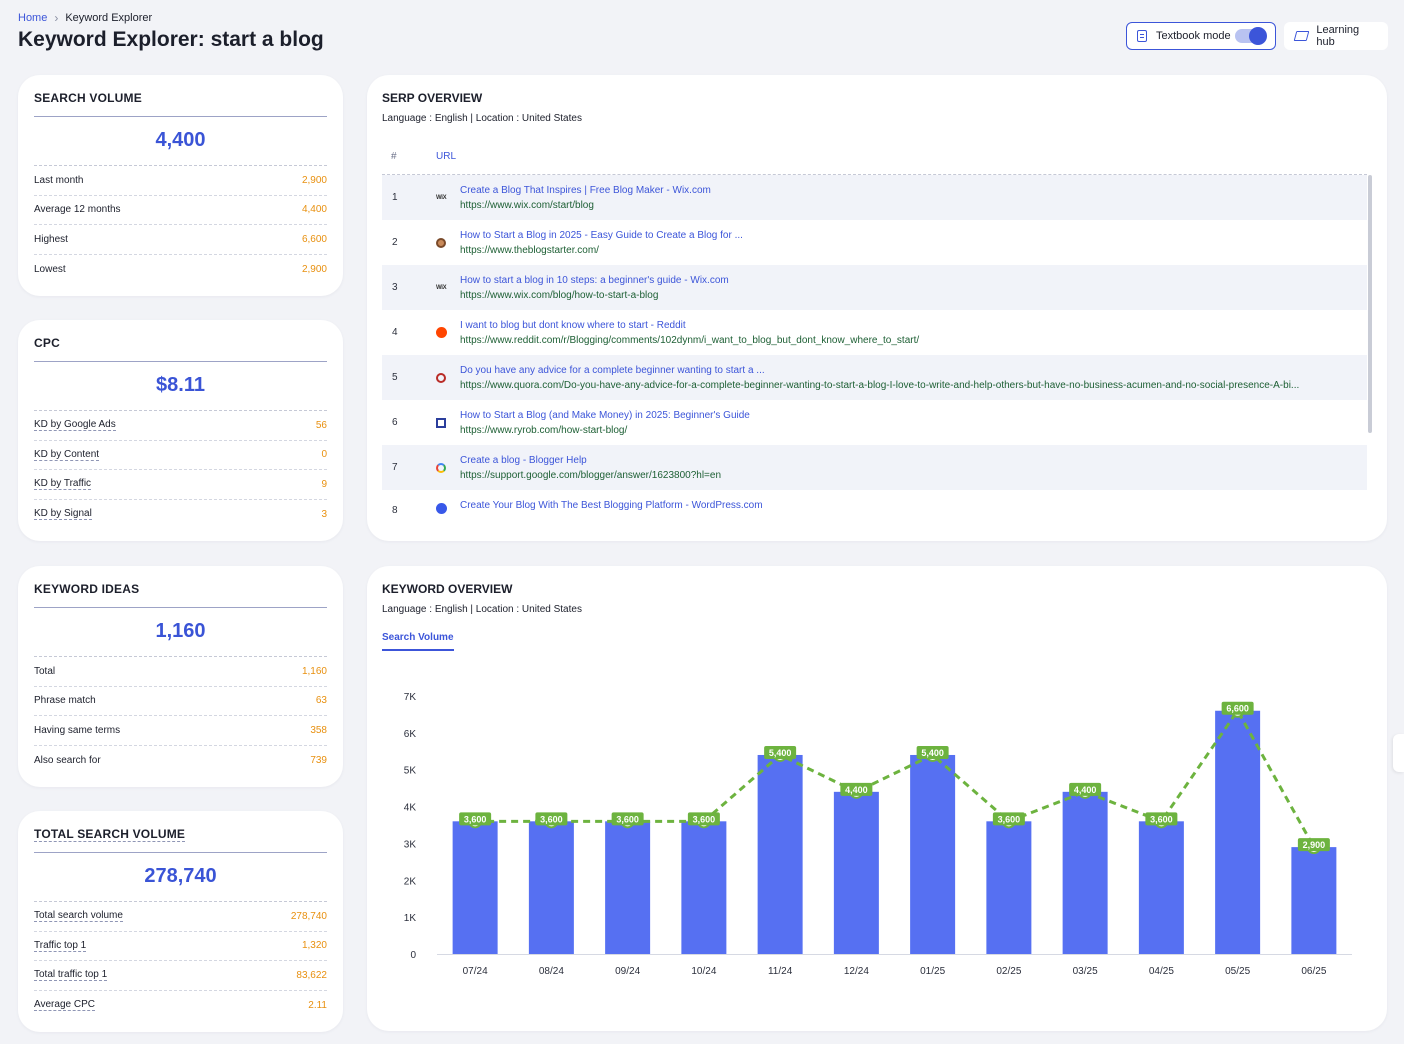 This screenshot has width=1404, height=1044. Describe the element at coordinates (410, 844) in the screenshot. I see `y-tick-label: 3K` at that location.